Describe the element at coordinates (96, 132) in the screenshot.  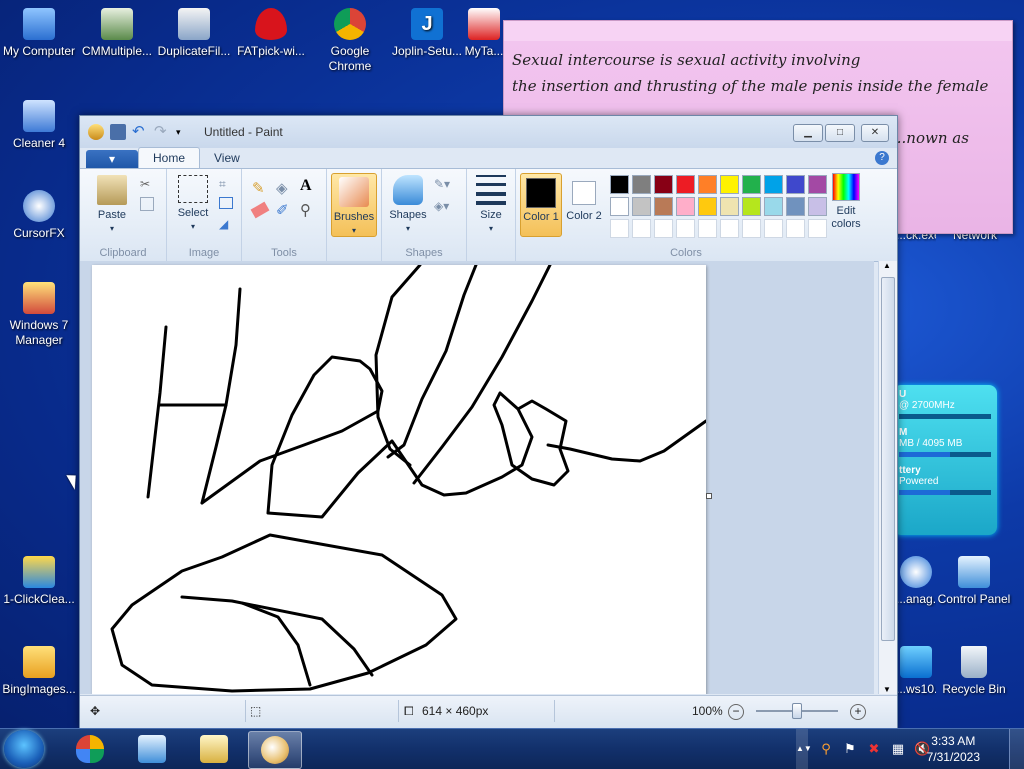
I see `paint-app-icon` at that location.